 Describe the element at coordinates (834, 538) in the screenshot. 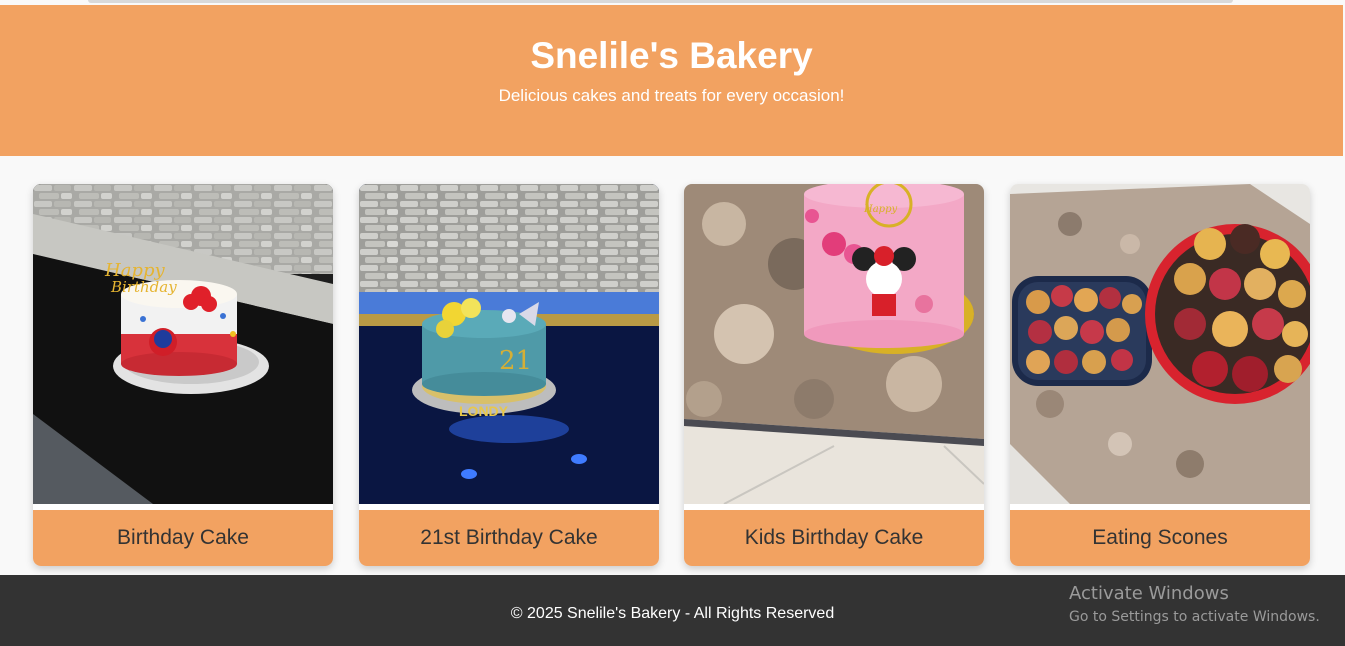

I see `gallery-card-caption: Kids Birthday Cake` at that location.